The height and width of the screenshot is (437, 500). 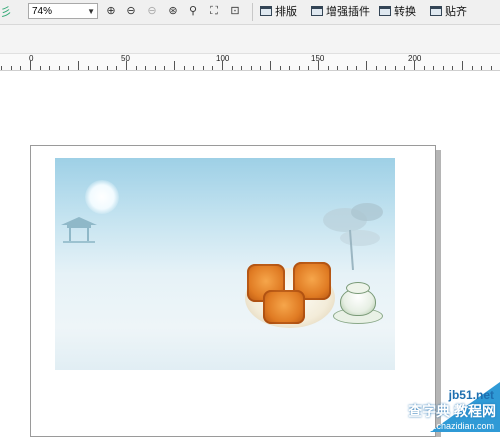 I want to click on zoom-level-select: 74% ▼, so click(x=63, y=11).